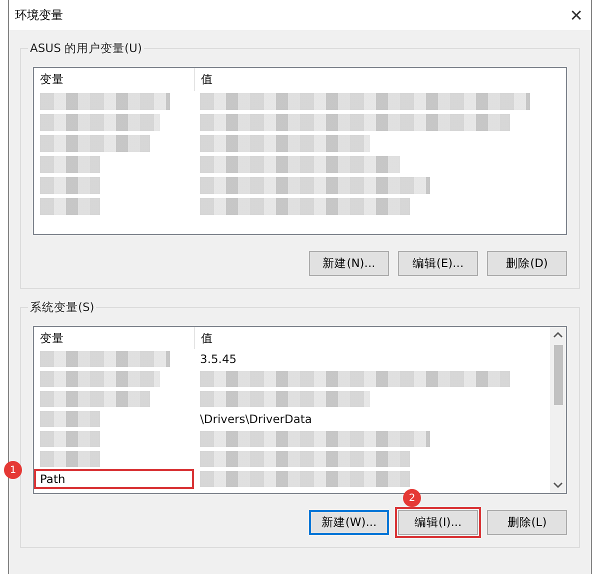 The height and width of the screenshot is (574, 600). What do you see at coordinates (13, 470) in the screenshot?
I see `step-badge: 1` at bounding box center [13, 470].